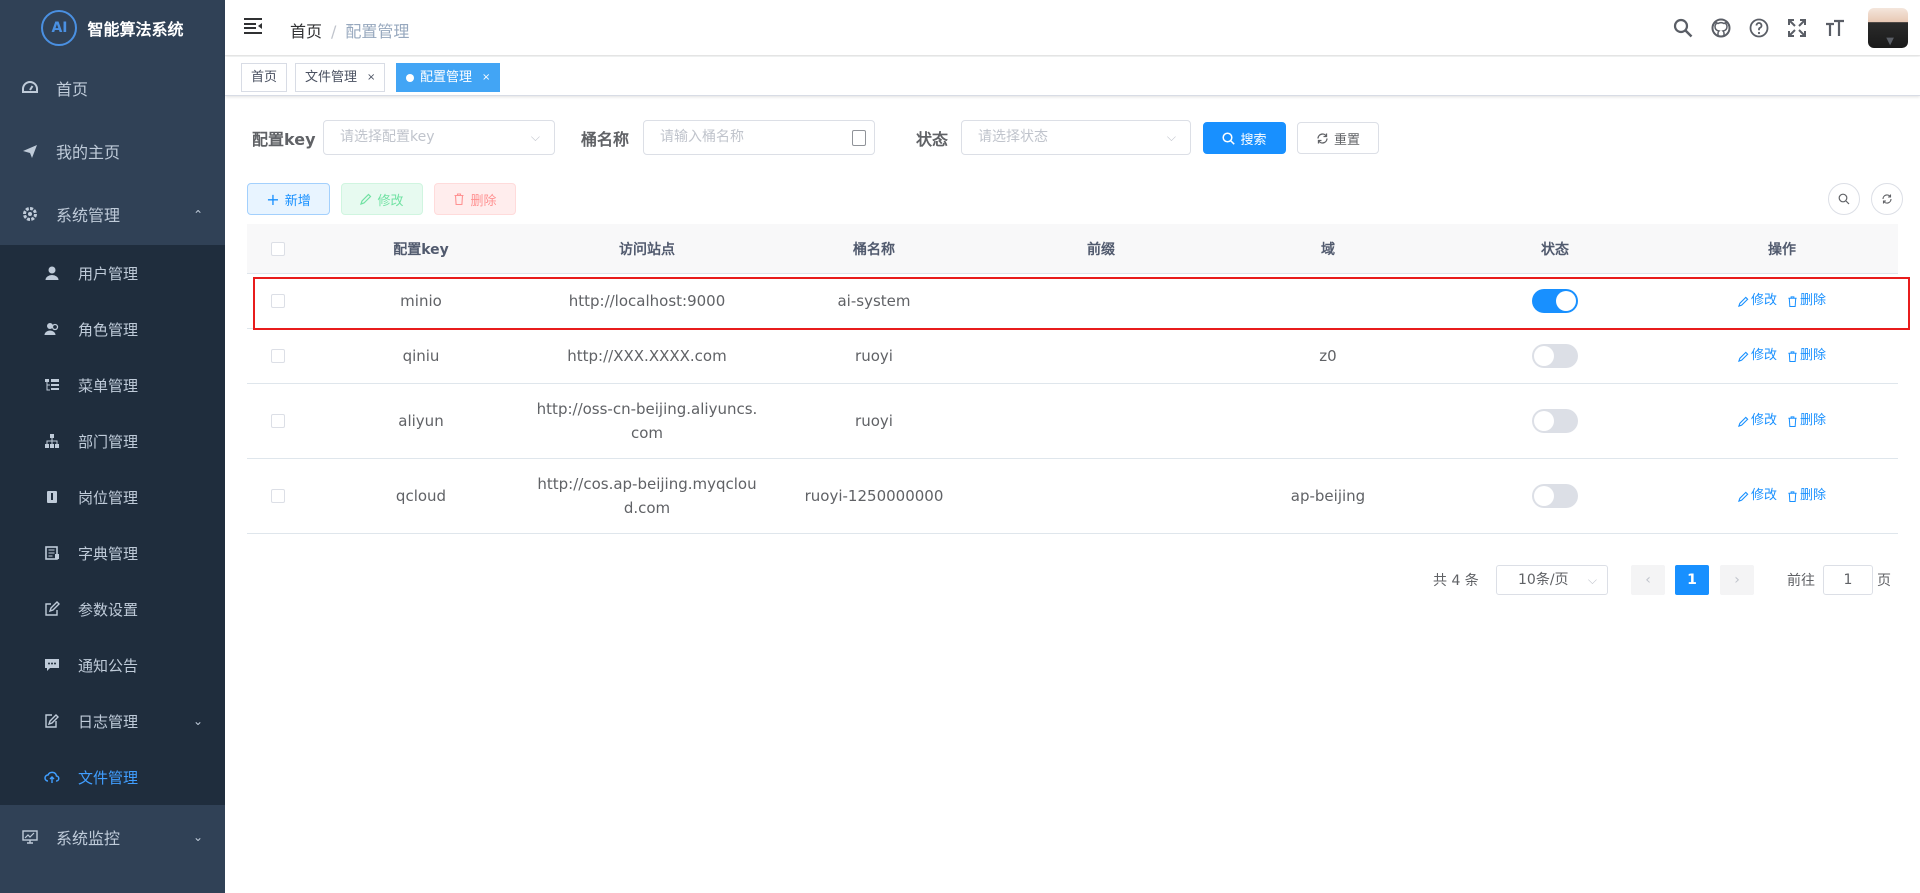  What do you see at coordinates (112, 329) in the screenshot?
I see `sidebar-item-role: 角色管理` at bounding box center [112, 329].